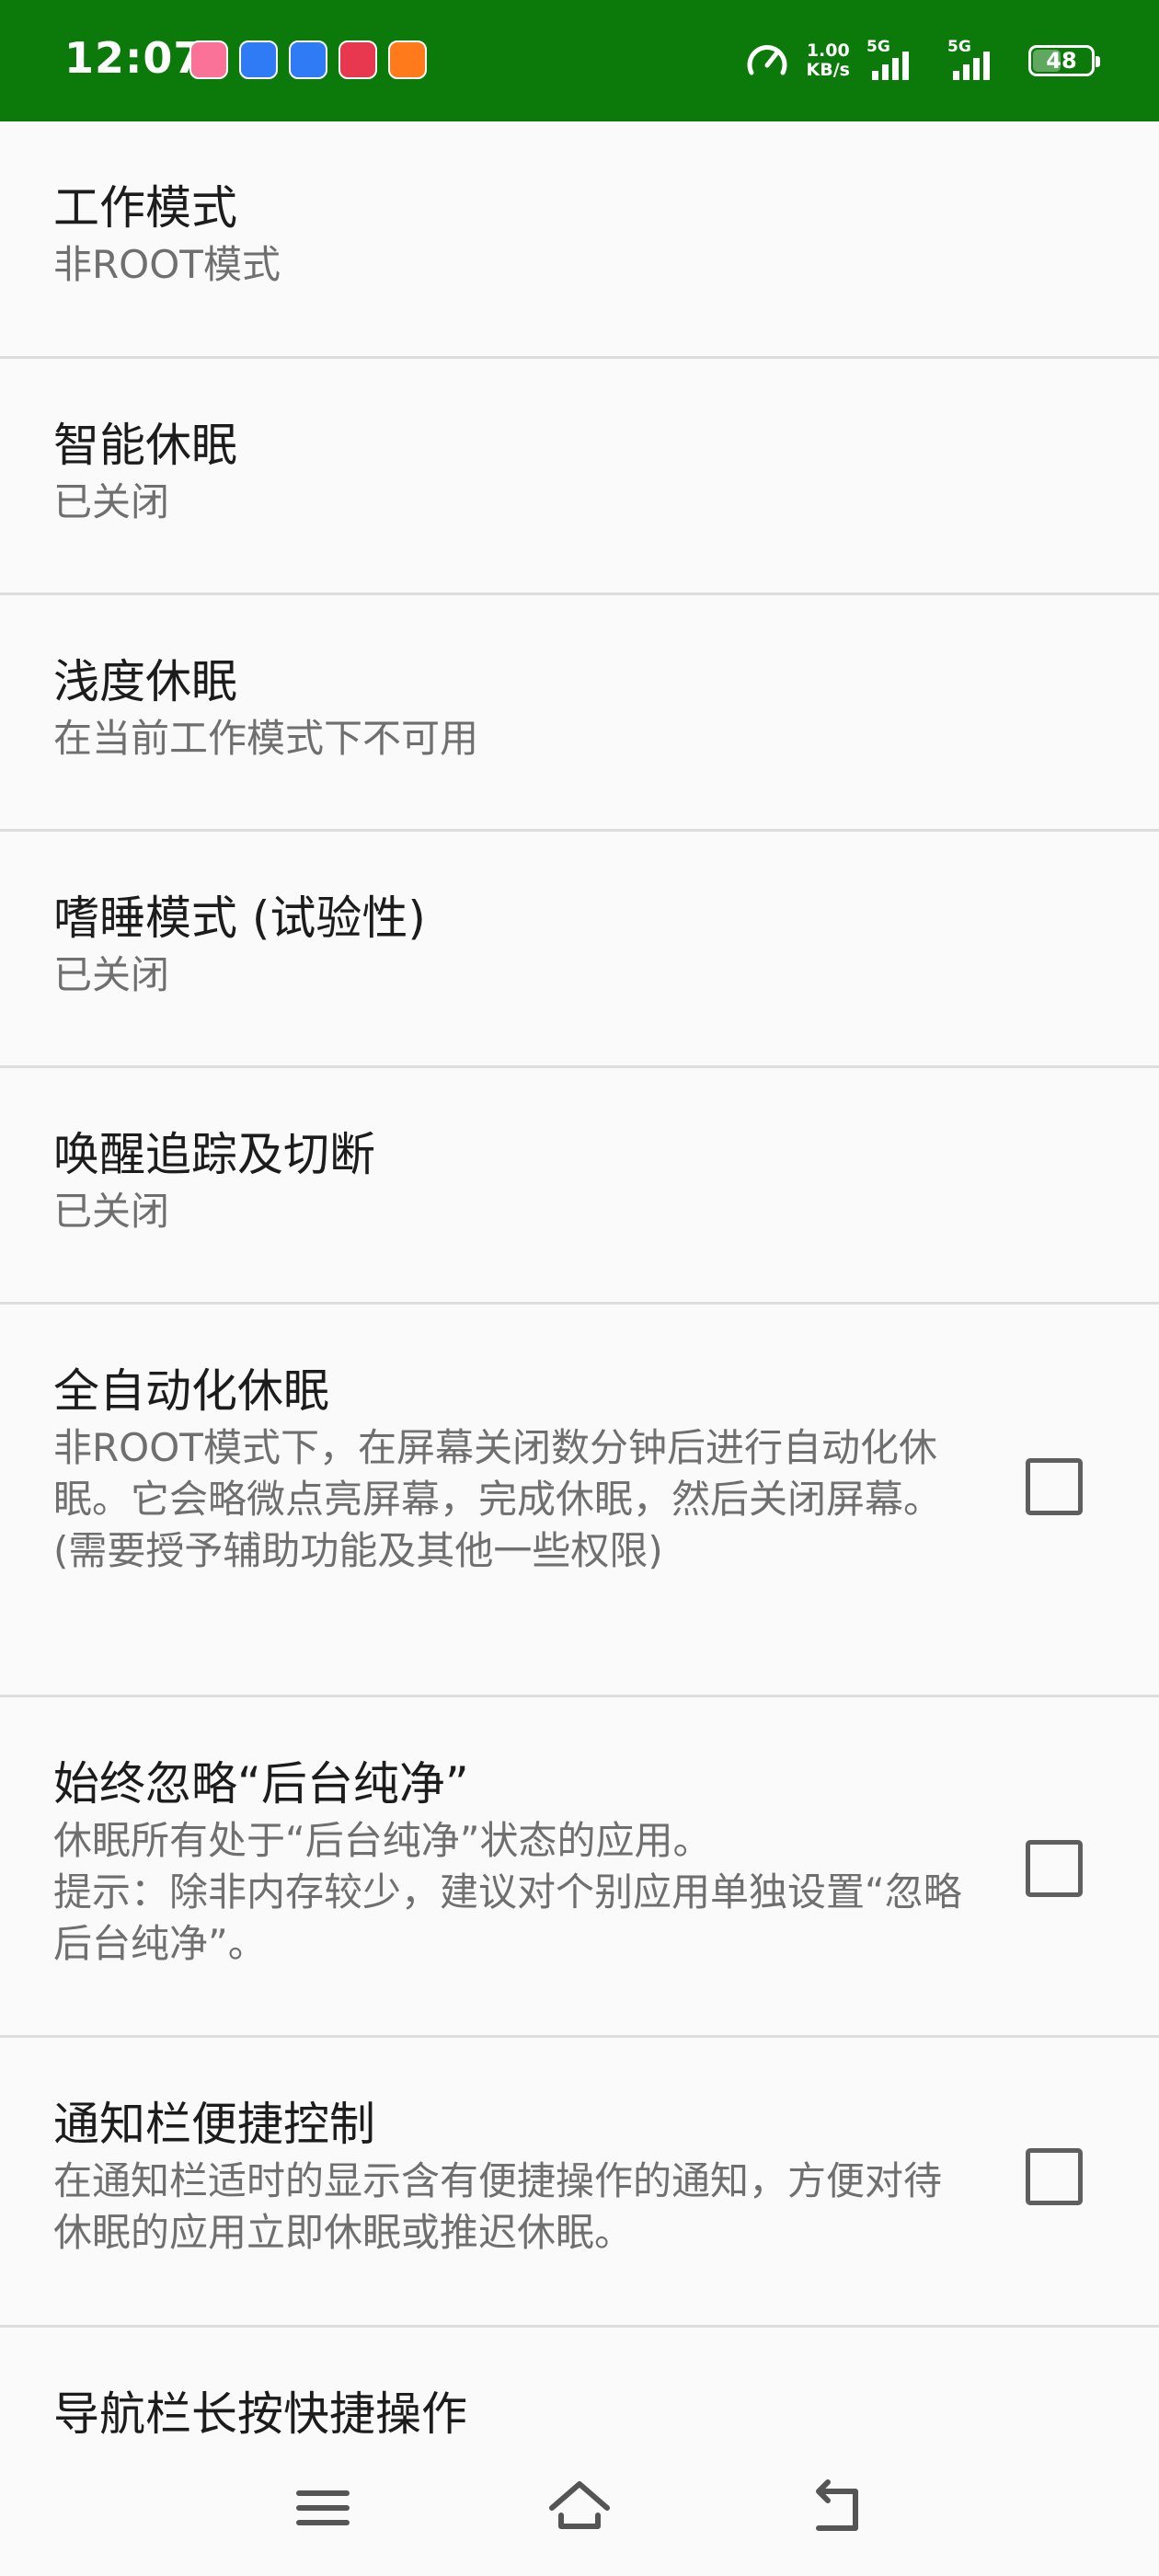 The width and height of the screenshot is (1159, 2576). I want to click on network-speed: 1.00 KB/s, so click(828, 60).